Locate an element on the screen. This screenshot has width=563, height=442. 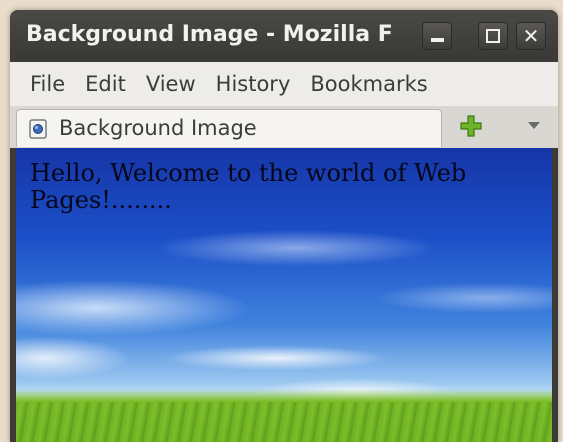
maximize-button is located at coordinates (493, 36).